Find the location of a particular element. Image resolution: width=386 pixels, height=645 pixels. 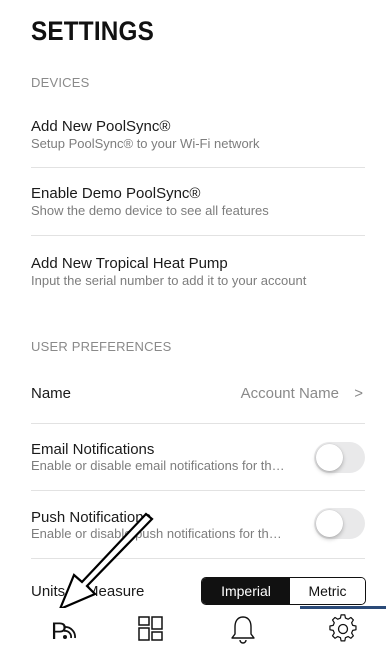

gear-icon is located at coordinates (343, 629).